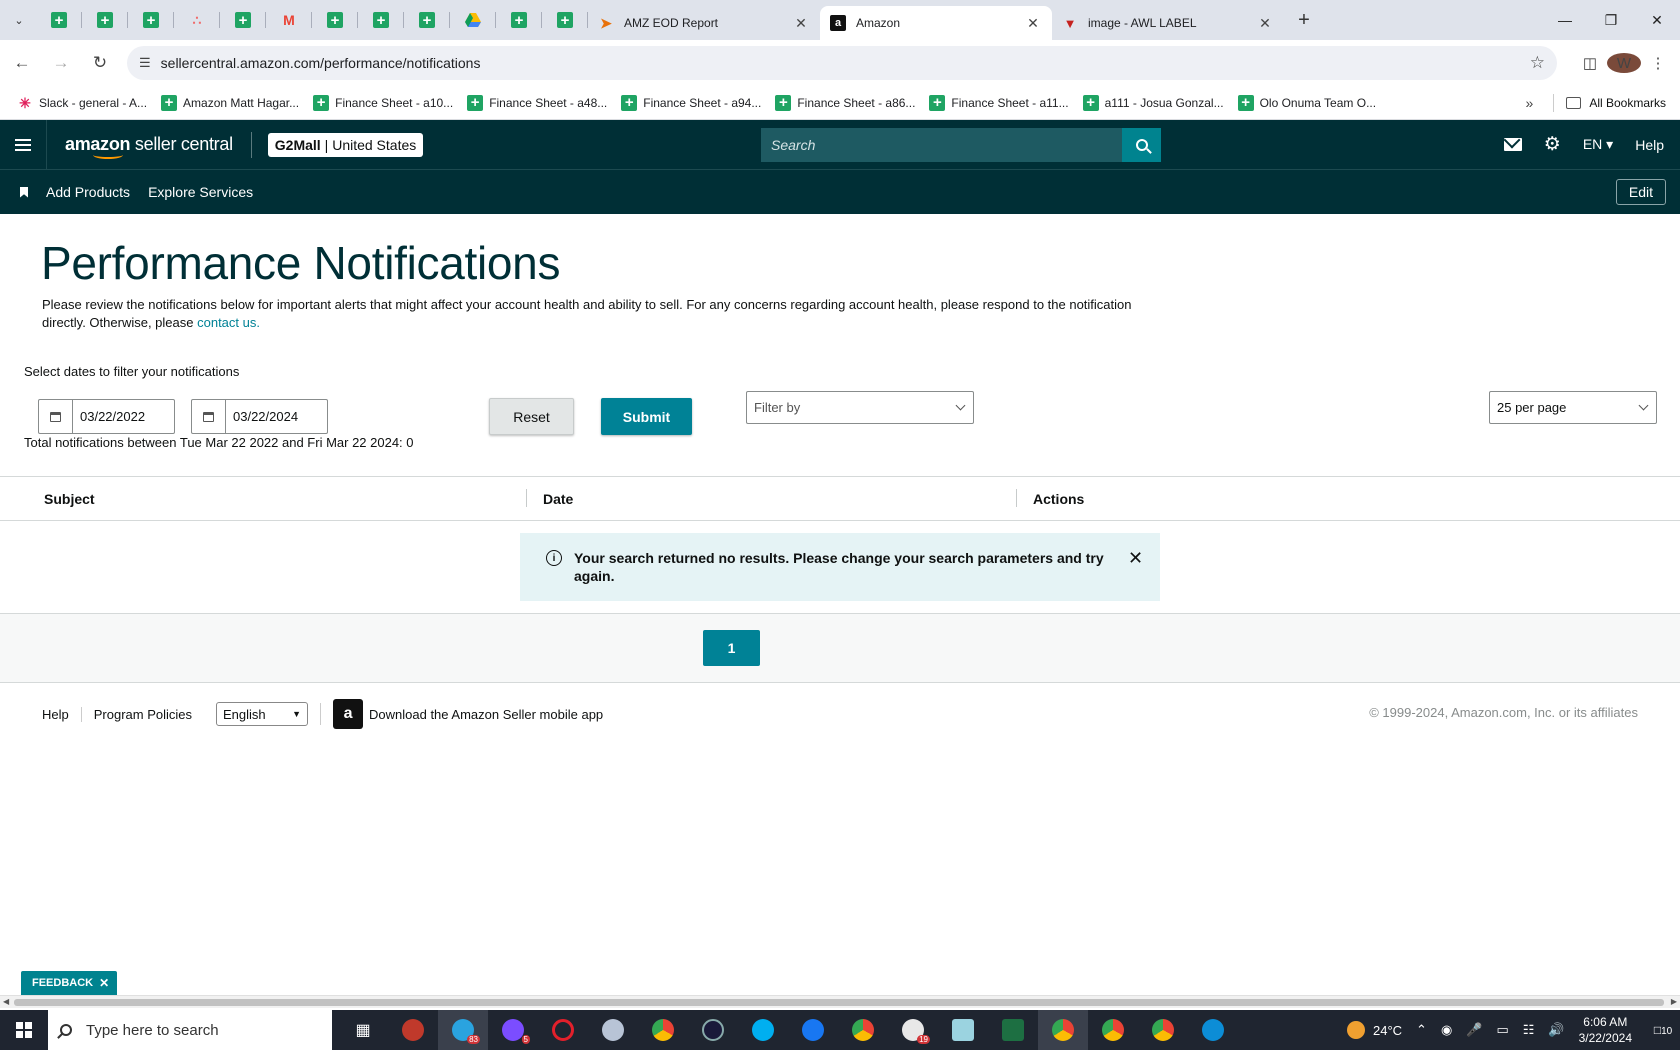 The height and width of the screenshot is (1050, 1680). I want to click on clock: 6:06 AM 3/22/2024, so click(1605, 1030).